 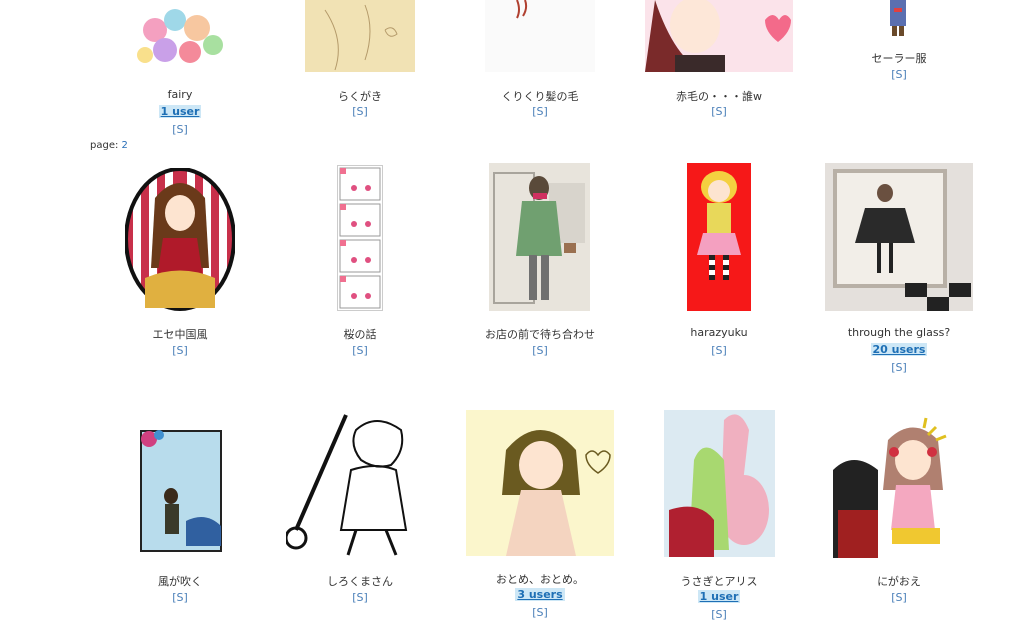 I want to click on thumbnail-kurikuri, so click(x=540, y=36).